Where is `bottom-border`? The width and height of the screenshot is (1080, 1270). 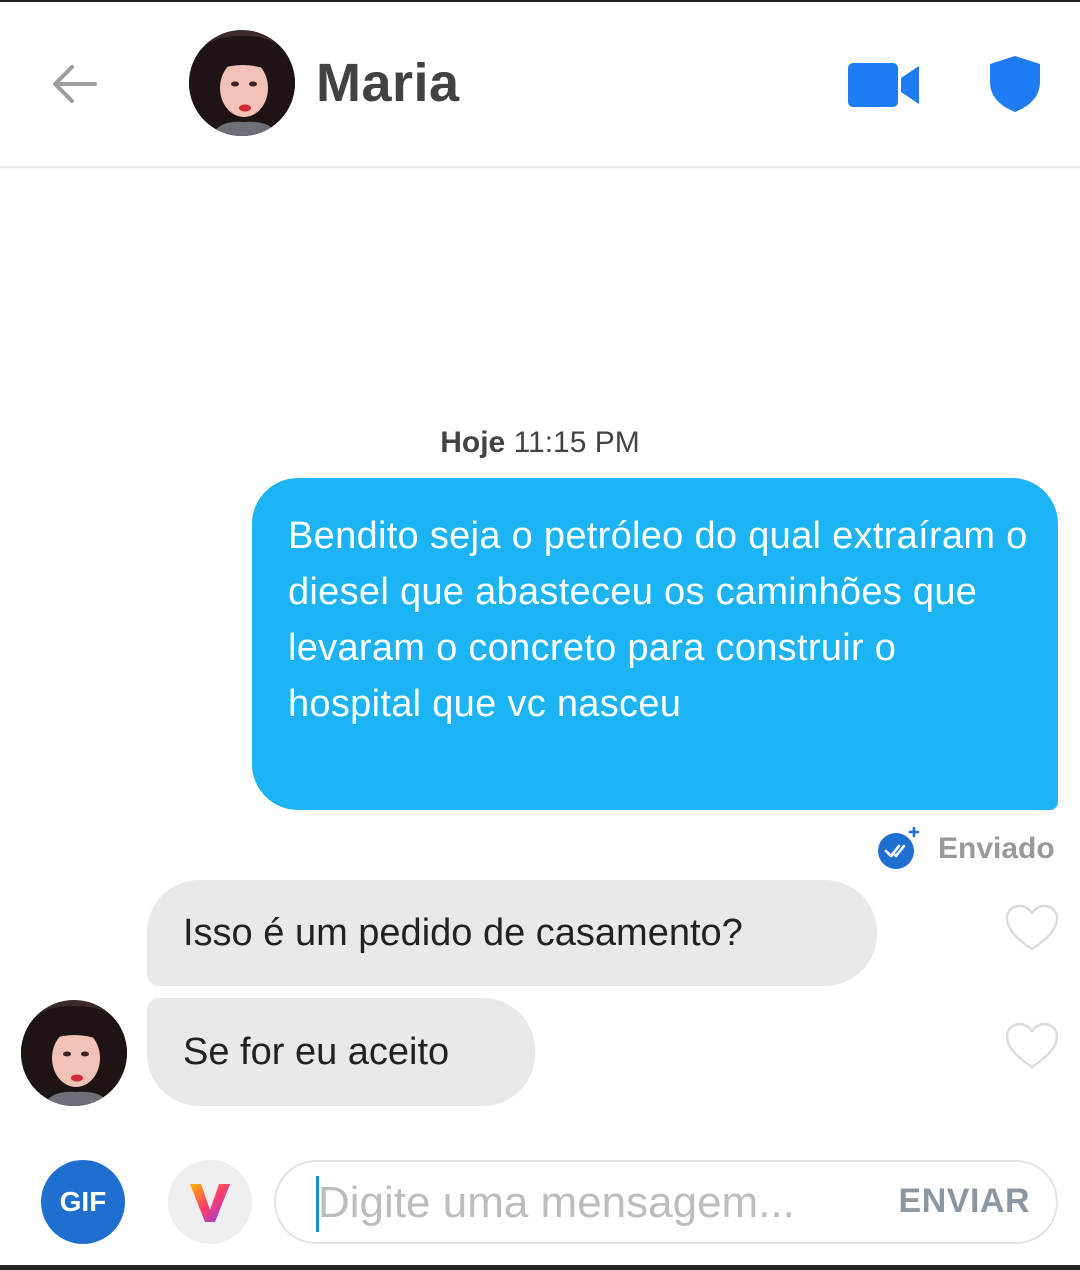 bottom-border is located at coordinates (540, 1267).